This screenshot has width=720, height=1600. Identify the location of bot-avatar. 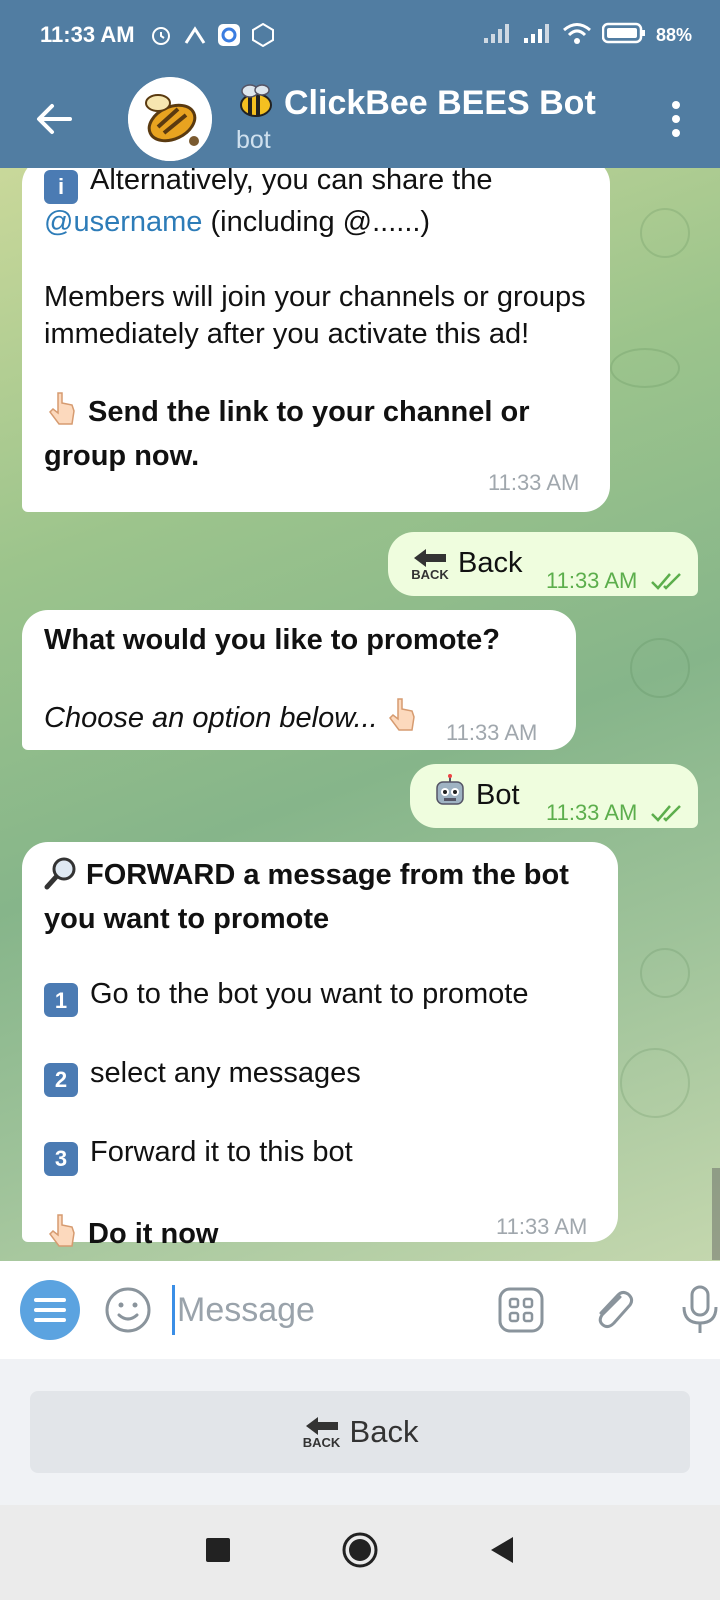
(170, 119).